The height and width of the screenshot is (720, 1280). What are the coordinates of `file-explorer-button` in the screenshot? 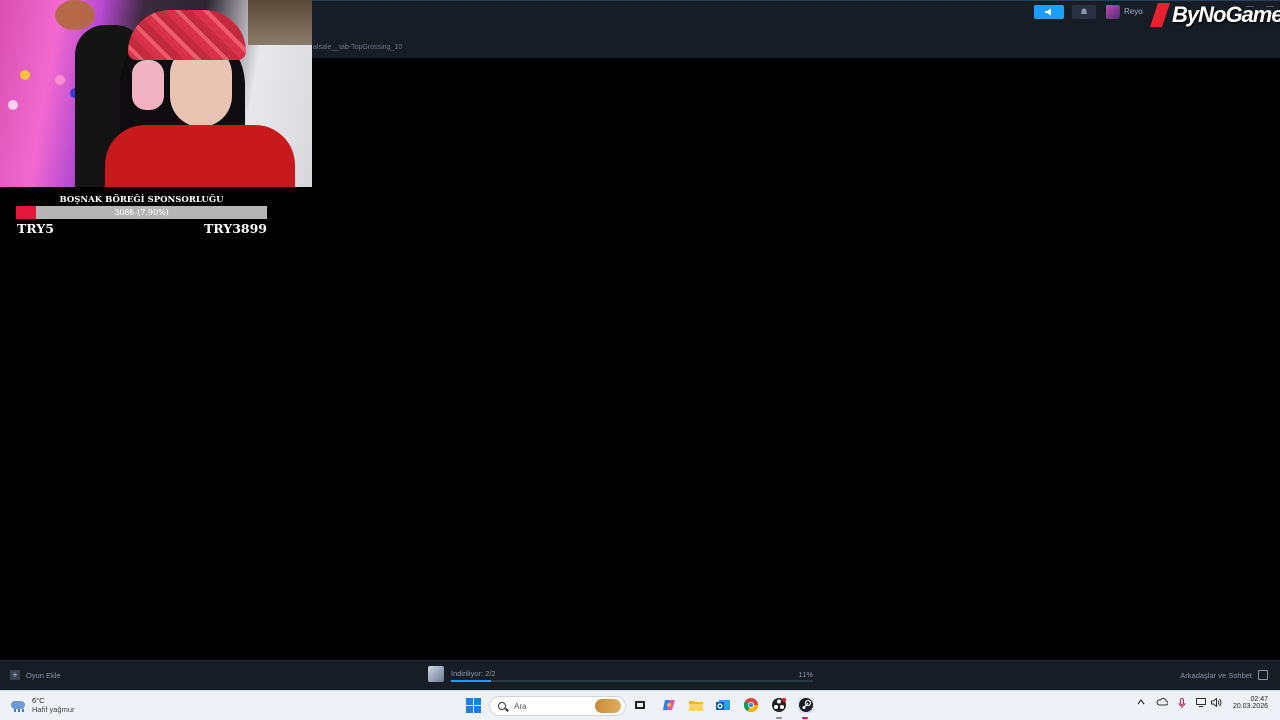 It's located at (696, 705).